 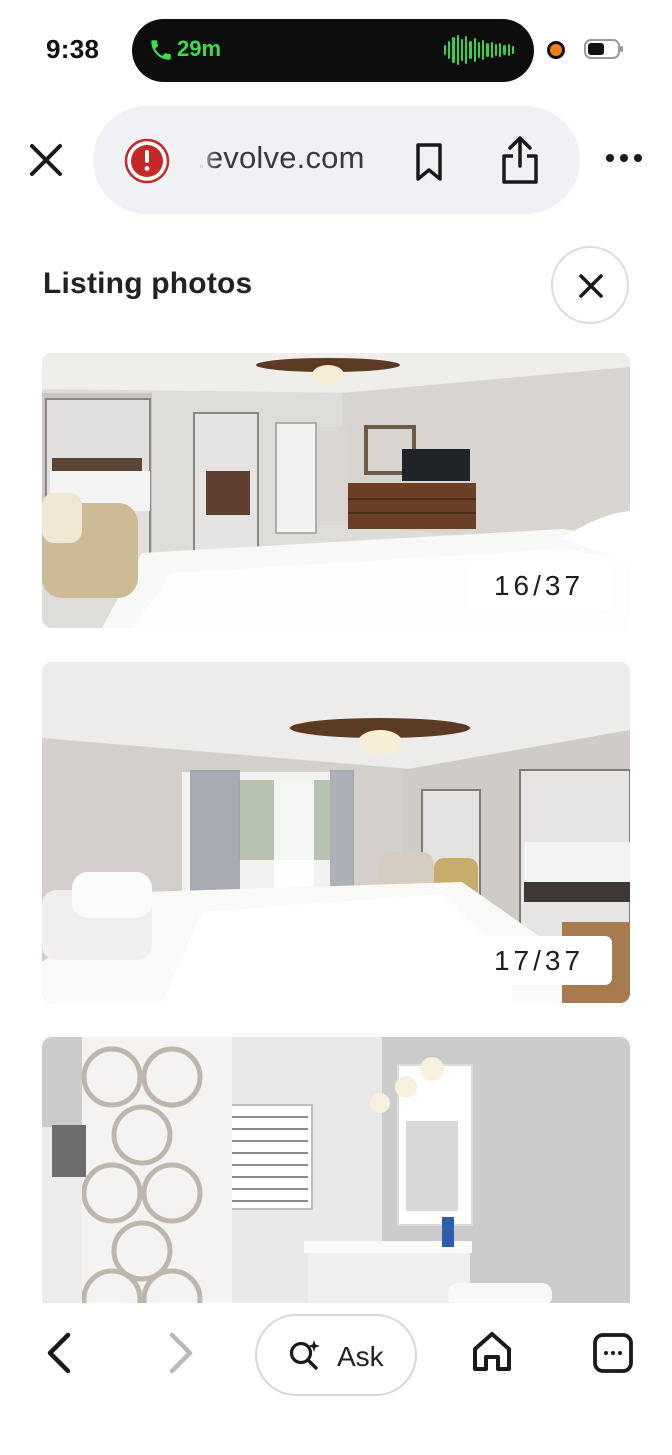 I want to click on url-text: .evolve.com, so click(x=281, y=158).